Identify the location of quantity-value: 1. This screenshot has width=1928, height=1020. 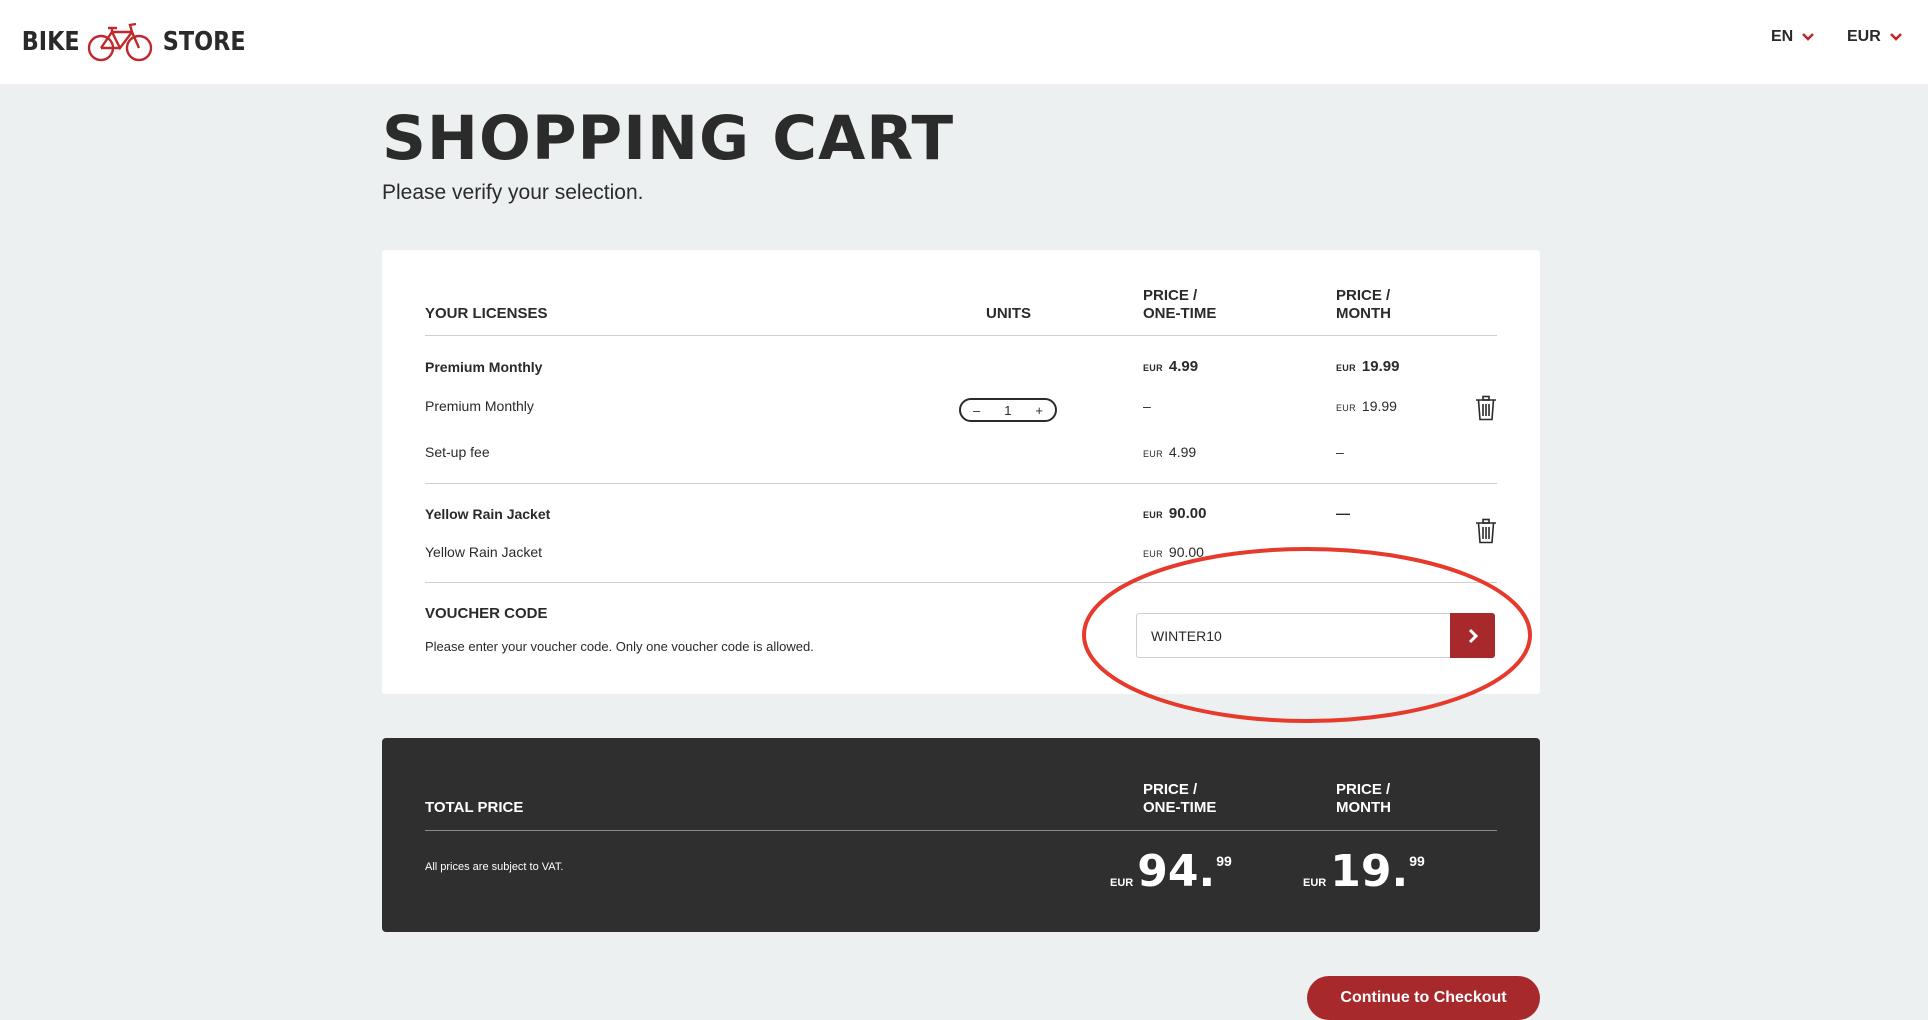
(1008, 410).